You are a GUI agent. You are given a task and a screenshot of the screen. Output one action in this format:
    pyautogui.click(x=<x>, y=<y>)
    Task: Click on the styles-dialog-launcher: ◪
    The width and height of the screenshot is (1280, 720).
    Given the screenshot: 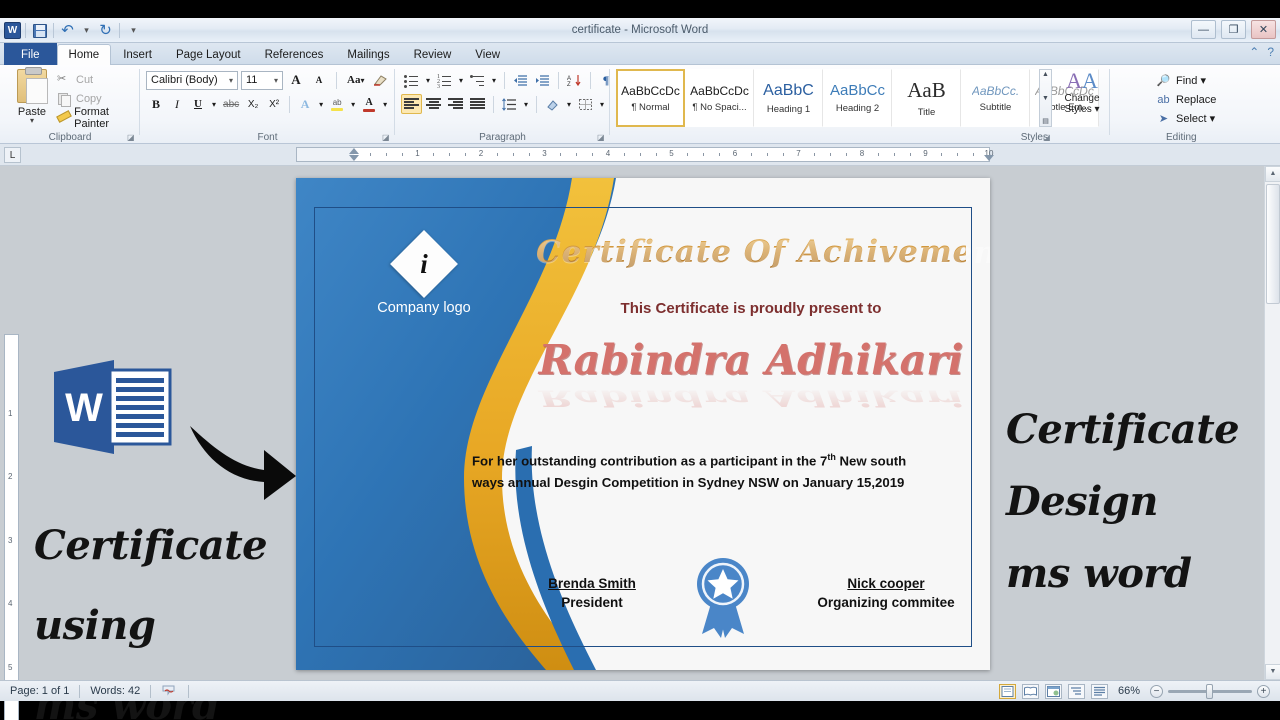 What is the action you would take?
    pyautogui.click(x=1047, y=137)
    